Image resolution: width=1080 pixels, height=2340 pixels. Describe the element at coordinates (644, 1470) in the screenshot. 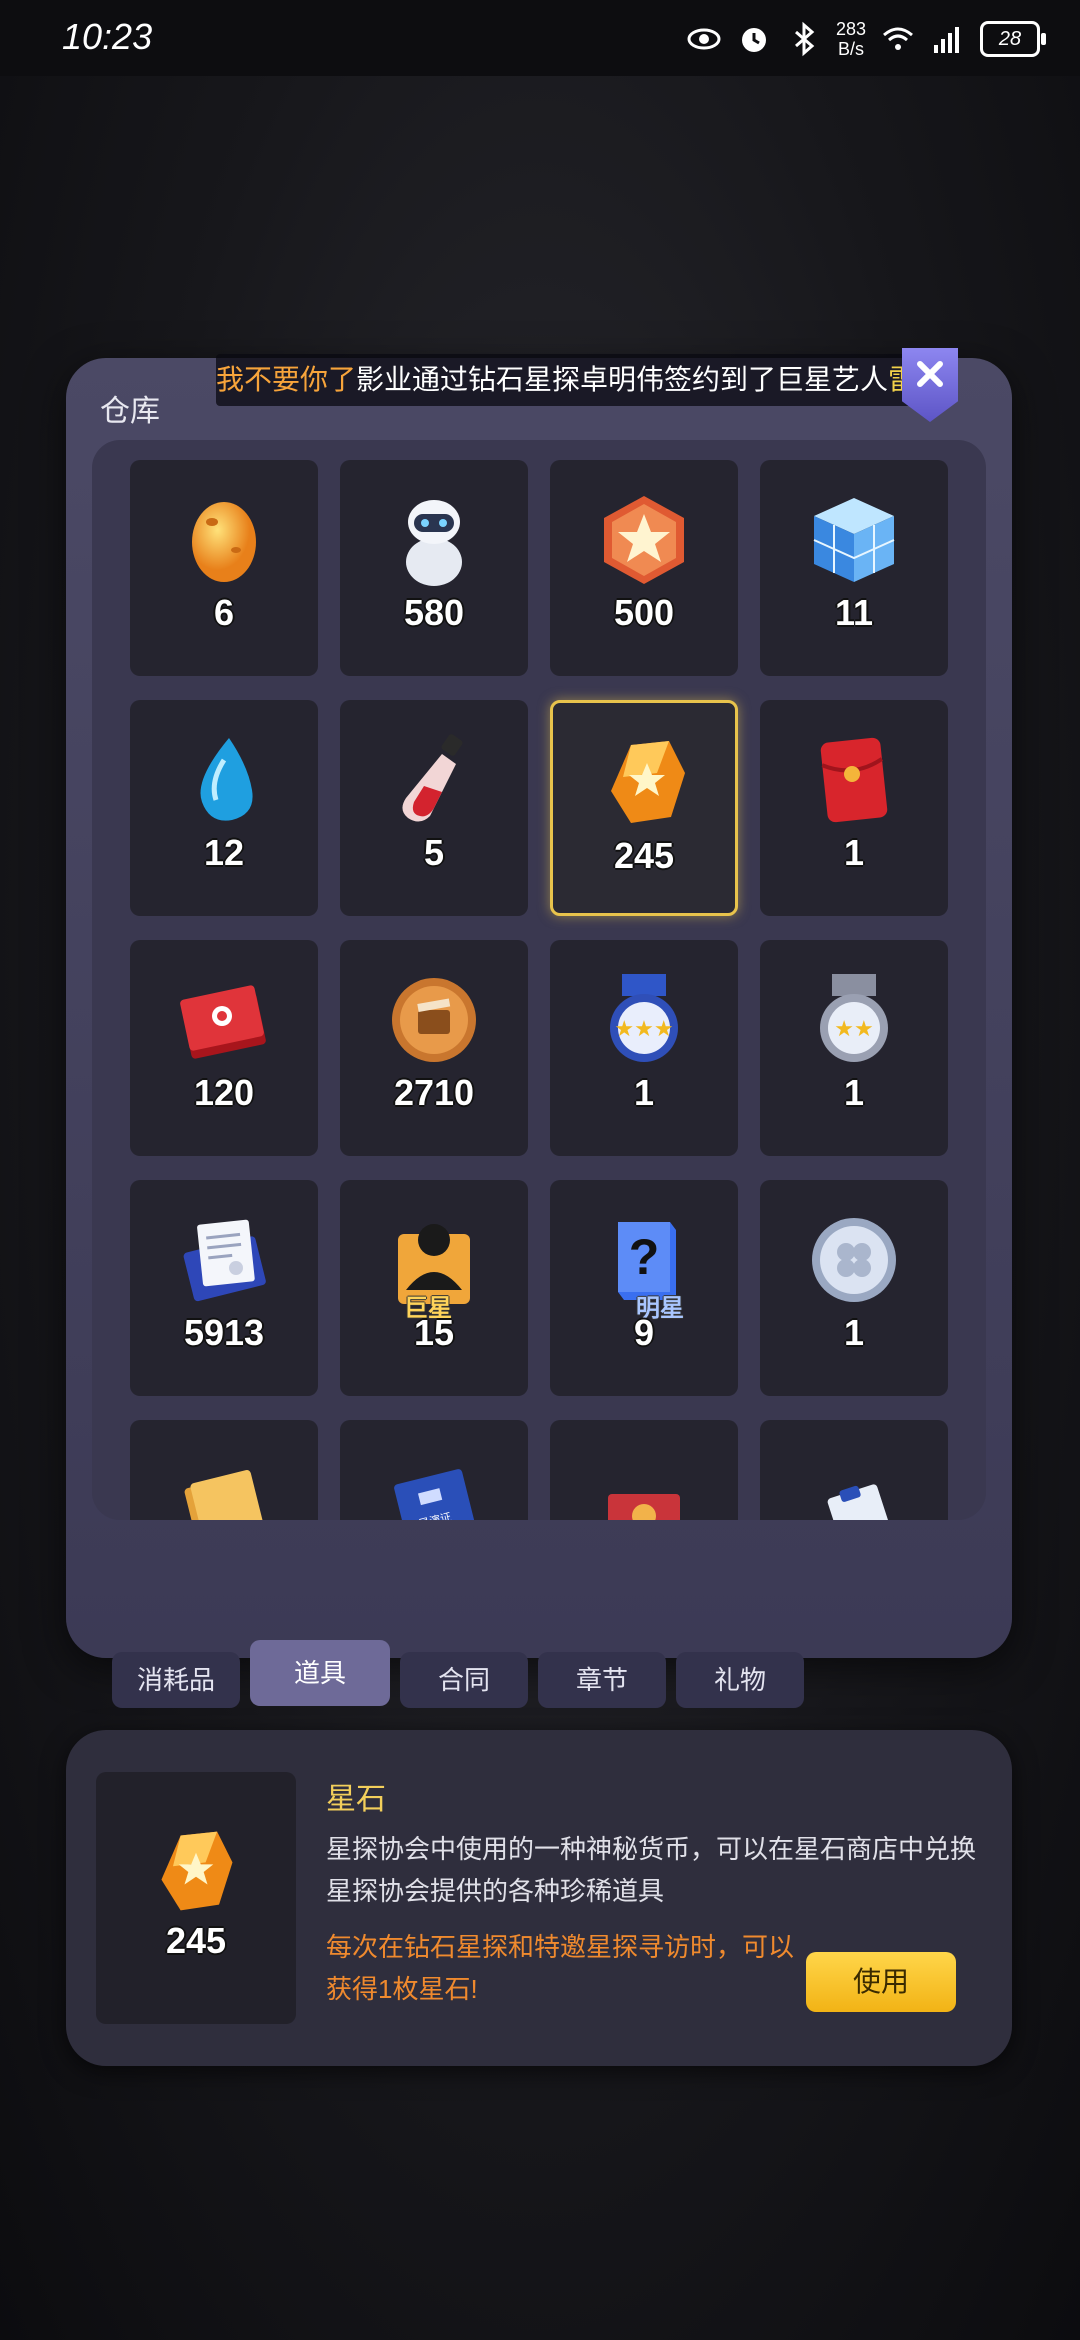

I see `item-cell-red-ticket` at that location.